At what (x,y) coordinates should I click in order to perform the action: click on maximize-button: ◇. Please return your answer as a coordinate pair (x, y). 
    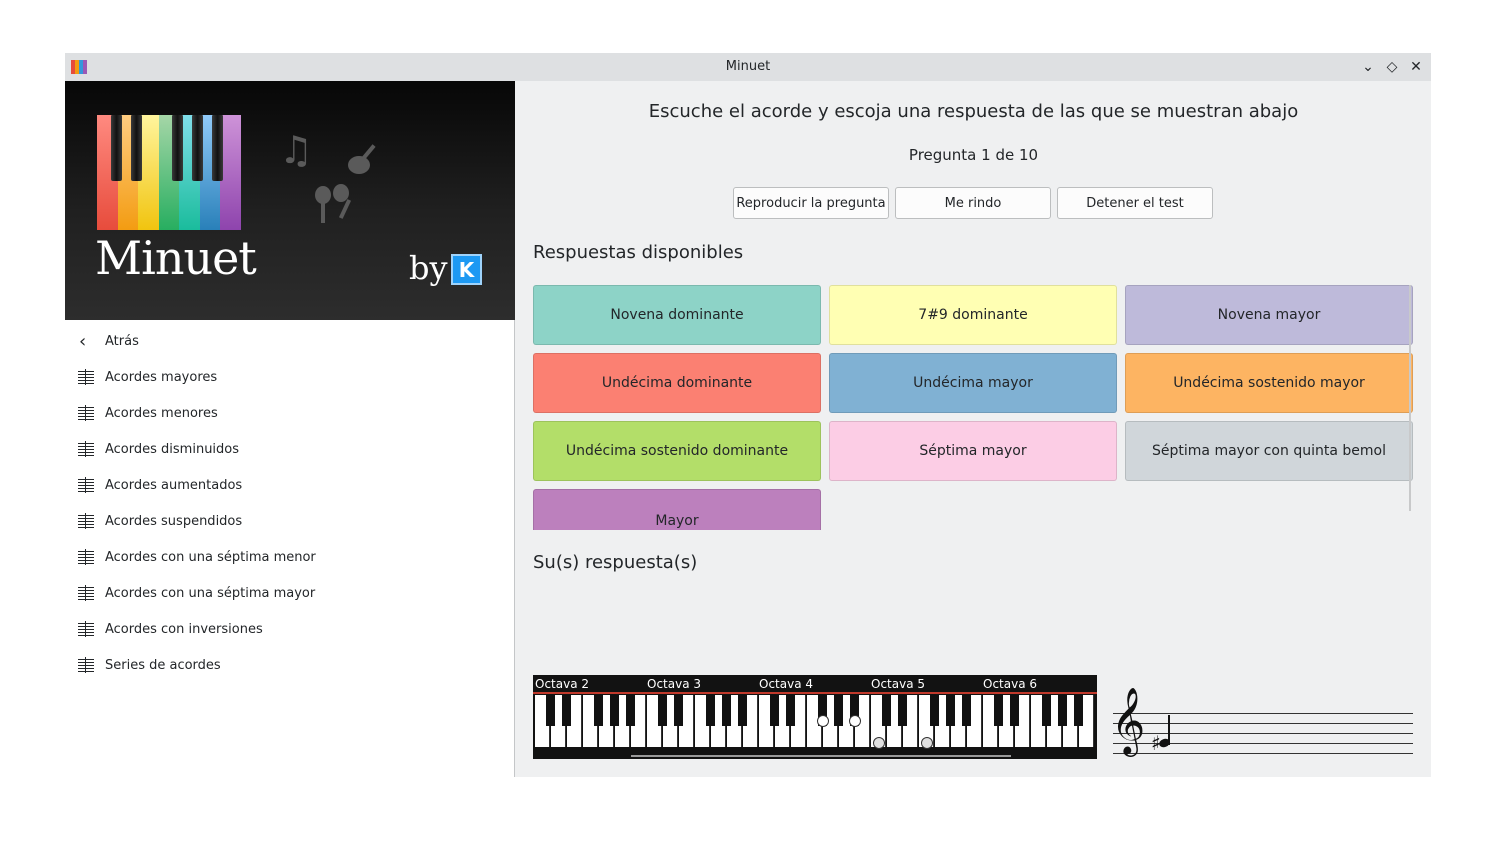
    Looking at the image, I should click on (1392, 67).